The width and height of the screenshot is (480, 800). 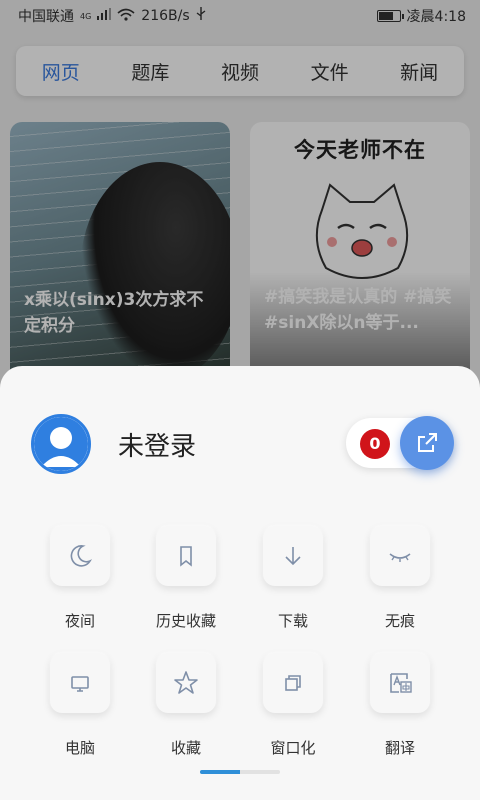 What do you see at coordinates (80, 578) in the screenshot?
I see `menu-item-night-mode: 夜间` at bounding box center [80, 578].